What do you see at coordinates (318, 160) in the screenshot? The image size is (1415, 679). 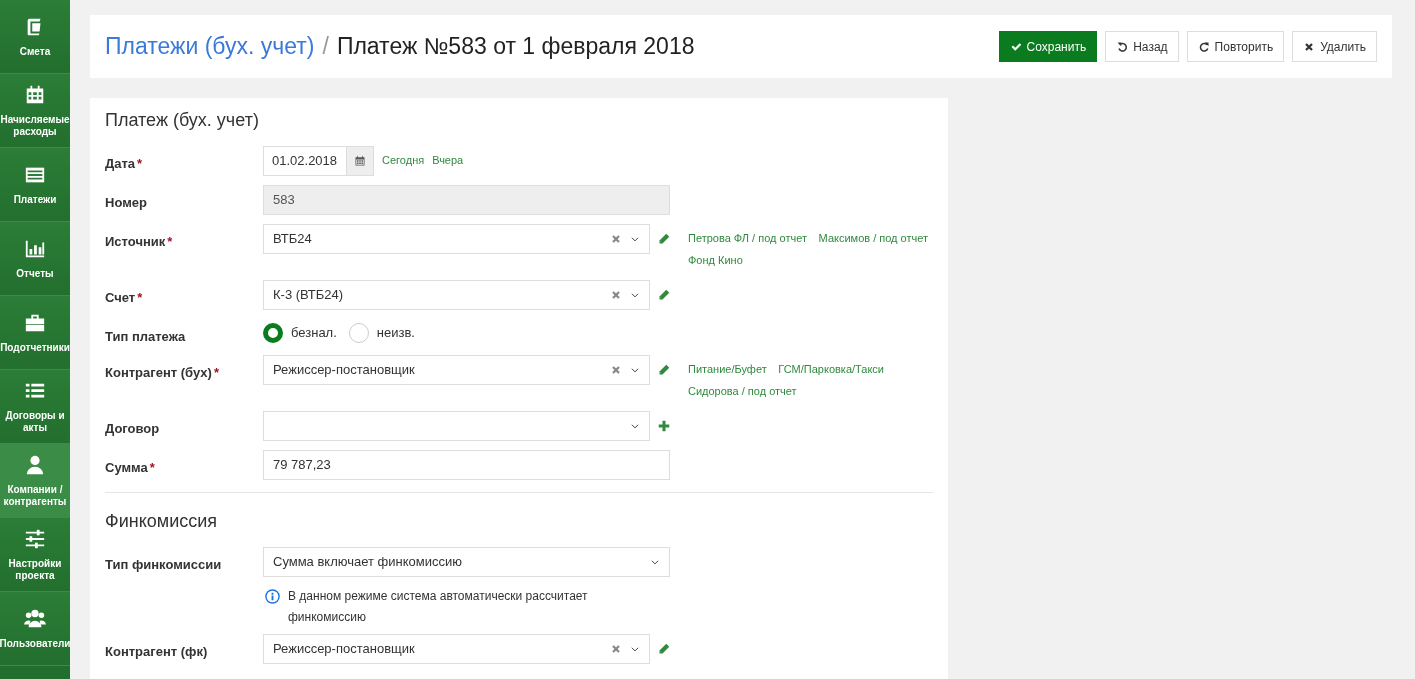 I see `date-field: 01.02.2018` at bounding box center [318, 160].